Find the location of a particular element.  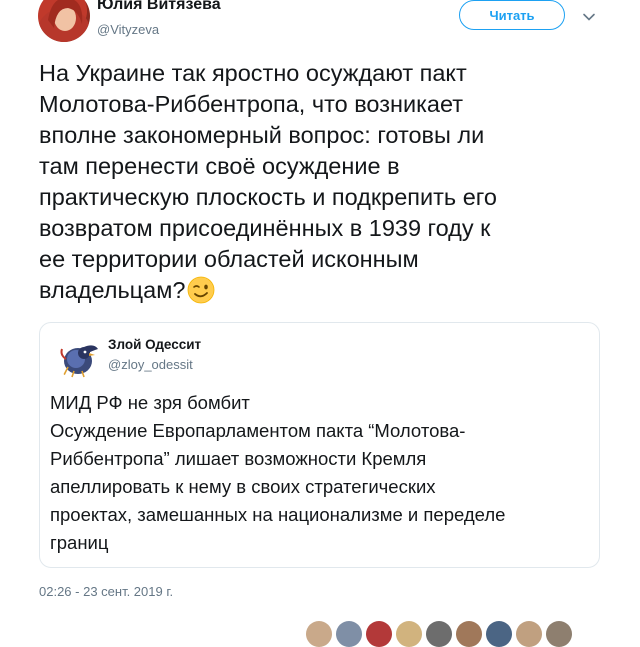

tweet-last-line: владельцам? is located at coordinates (324, 290).